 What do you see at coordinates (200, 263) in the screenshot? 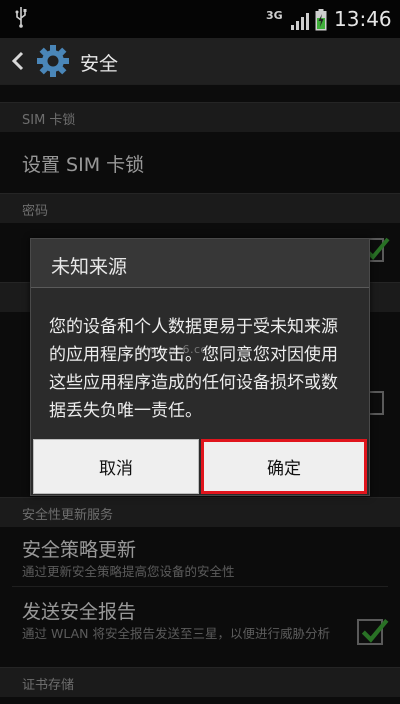
I see `dialog-title-bar: 未知来源` at bounding box center [200, 263].